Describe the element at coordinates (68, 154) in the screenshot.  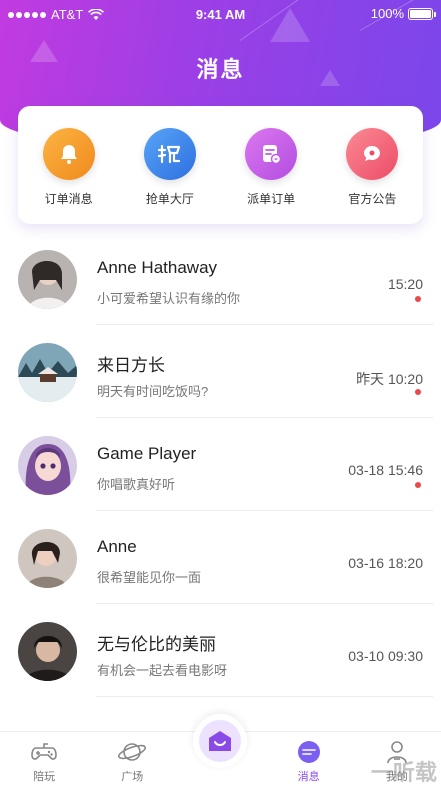
I see `bell-icon` at that location.